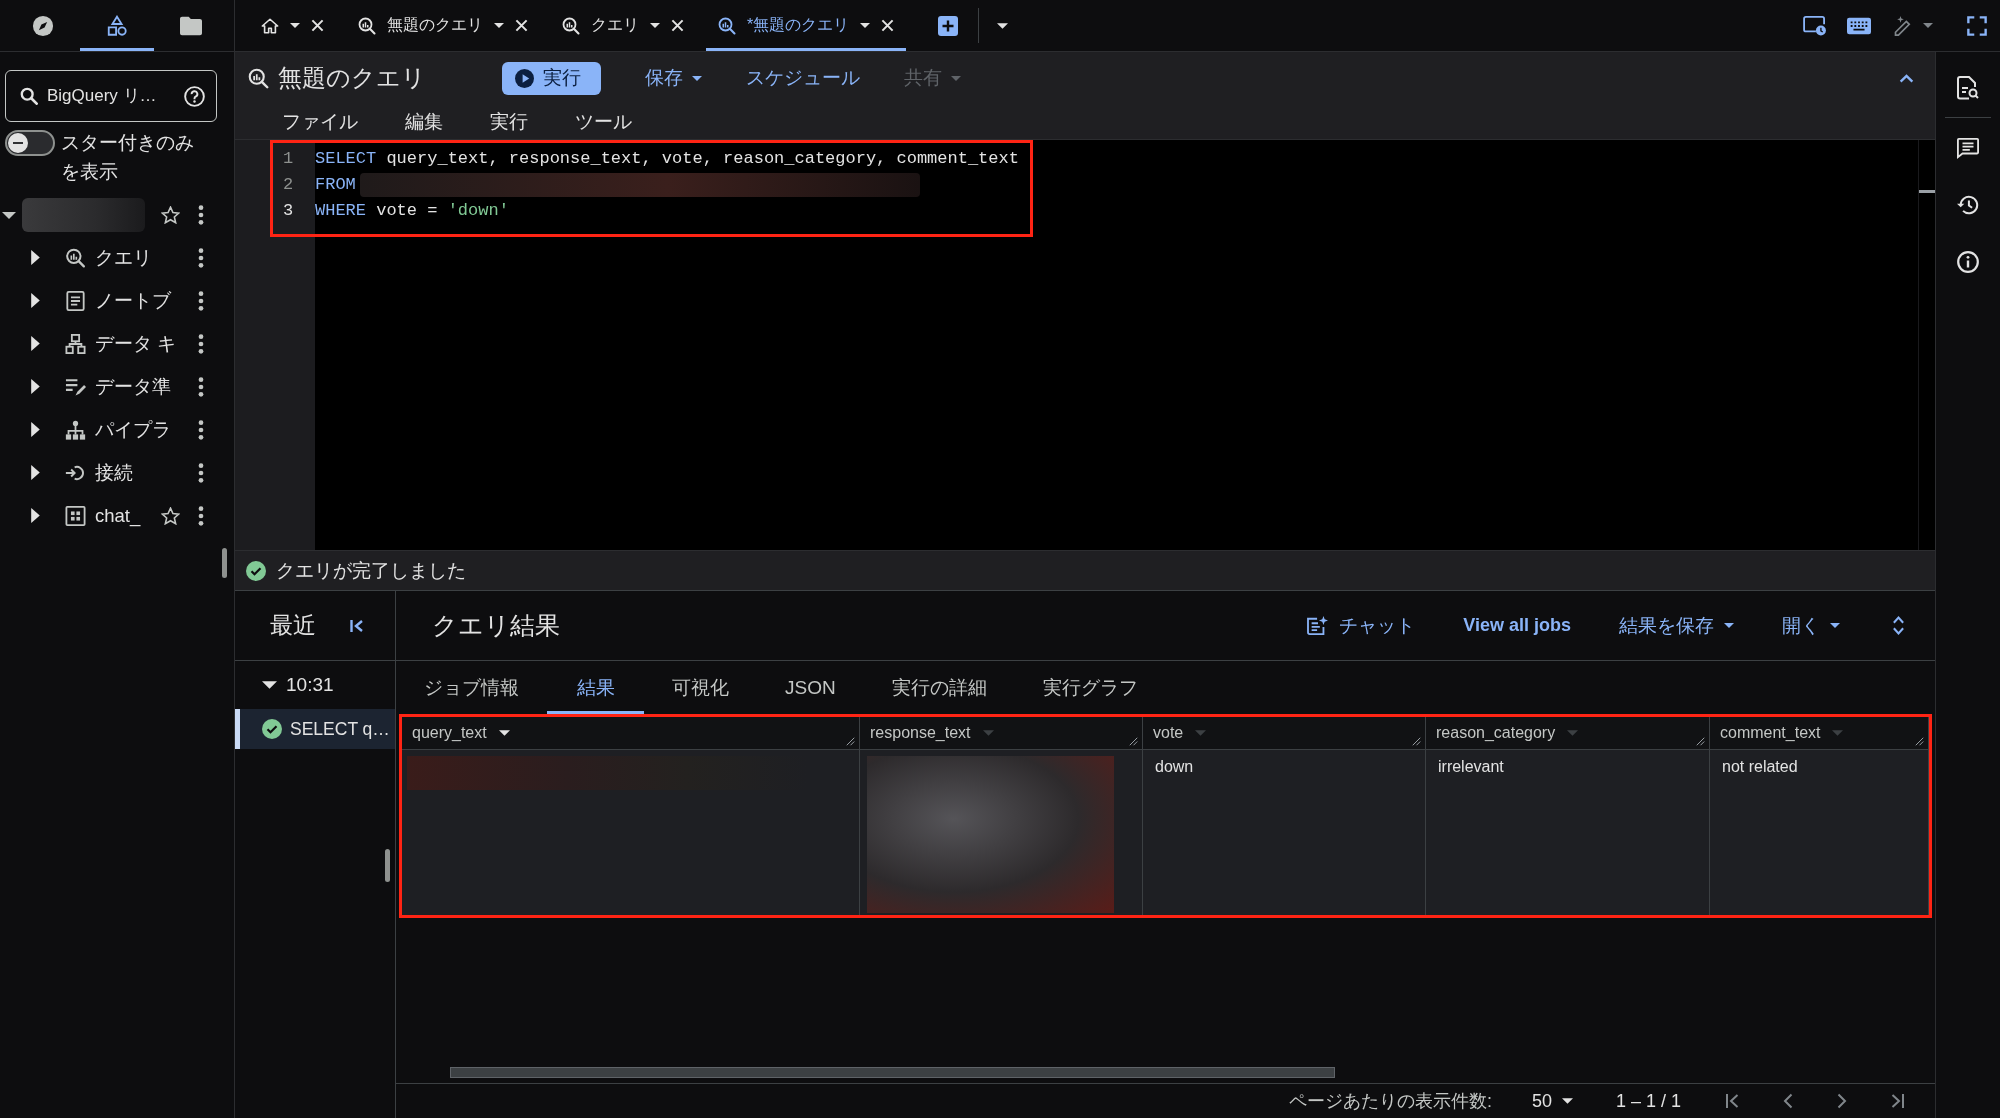  What do you see at coordinates (673, 78) in the screenshot?
I see `dropdown-button: 保存` at bounding box center [673, 78].